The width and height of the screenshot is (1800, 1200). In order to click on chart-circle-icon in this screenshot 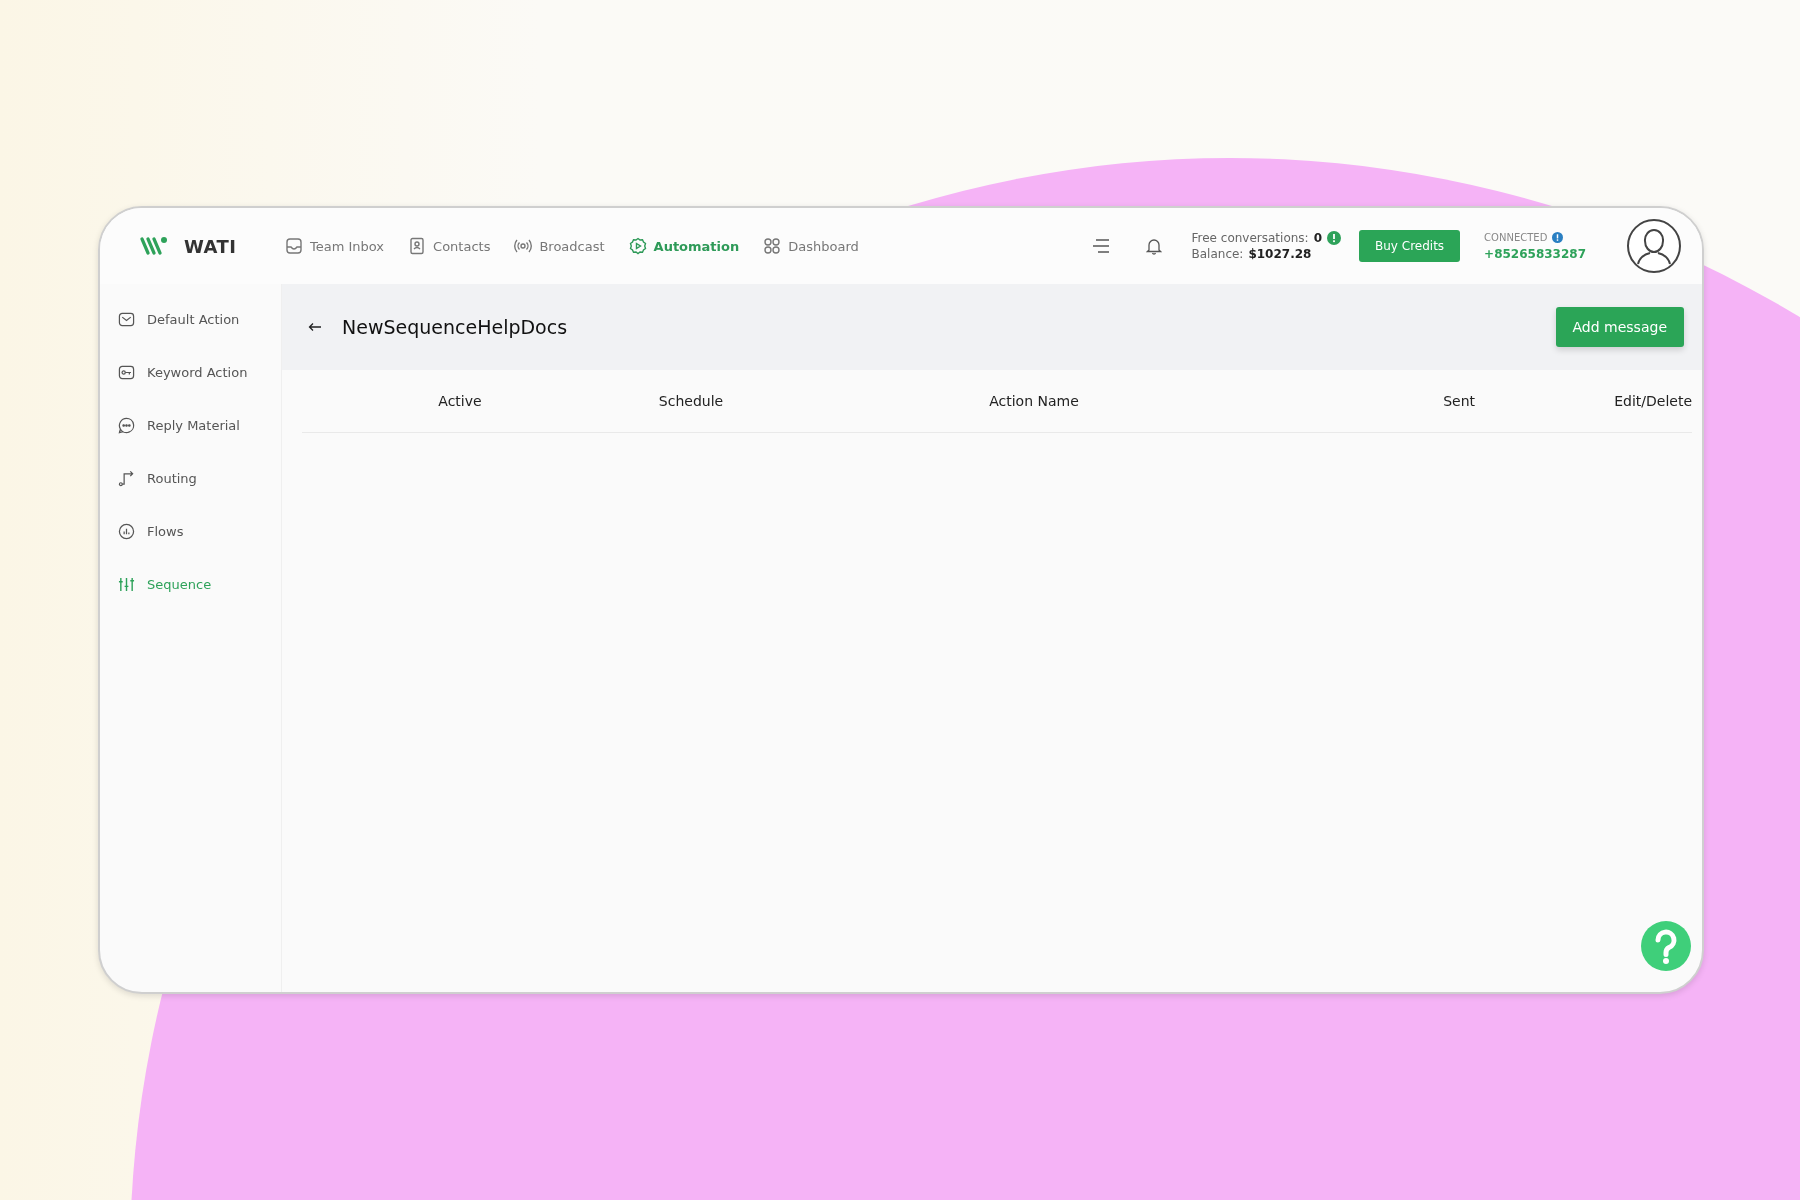, I will do `click(126, 531)`.